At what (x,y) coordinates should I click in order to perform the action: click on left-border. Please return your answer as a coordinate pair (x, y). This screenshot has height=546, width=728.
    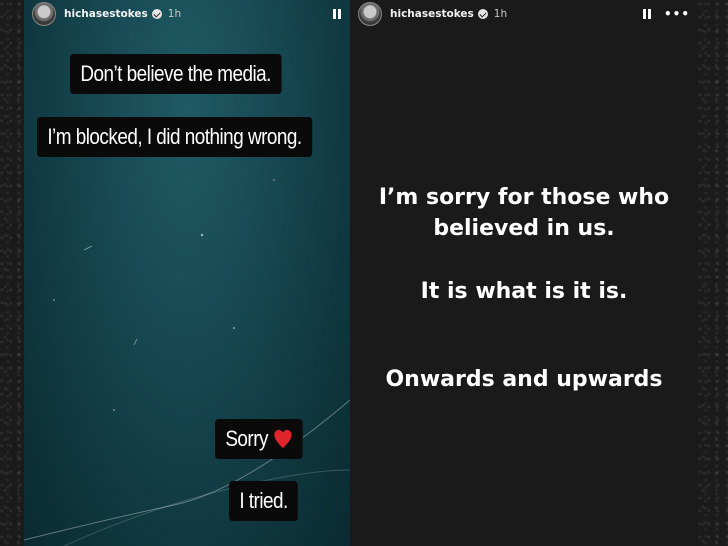
    Looking at the image, I should click on (12, 273).